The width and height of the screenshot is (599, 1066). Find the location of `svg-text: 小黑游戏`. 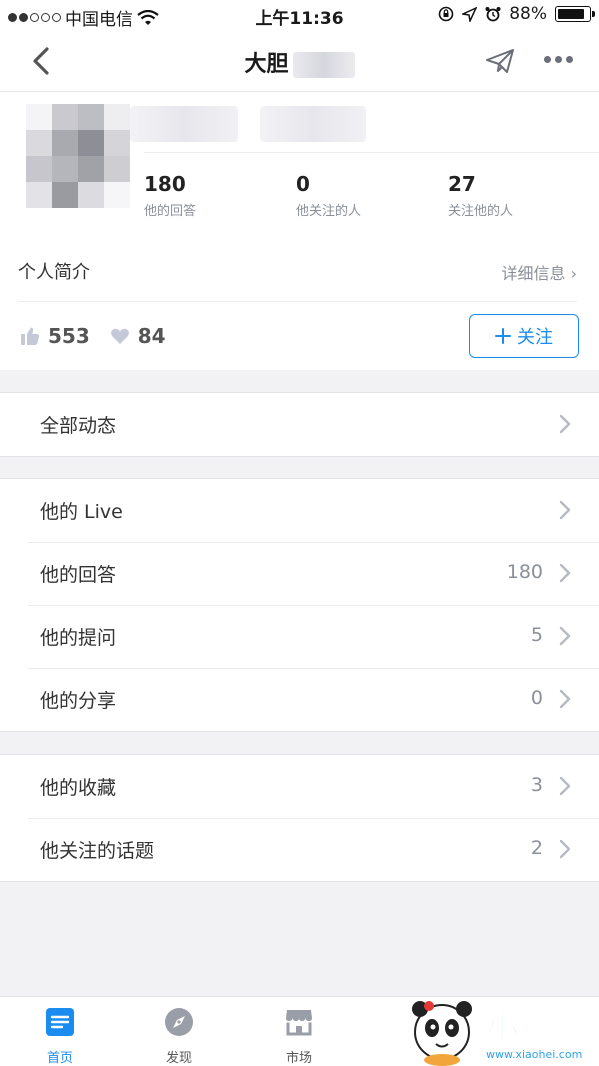

svg-text: 小黑游戏 is located at coordinates (542, 1027).